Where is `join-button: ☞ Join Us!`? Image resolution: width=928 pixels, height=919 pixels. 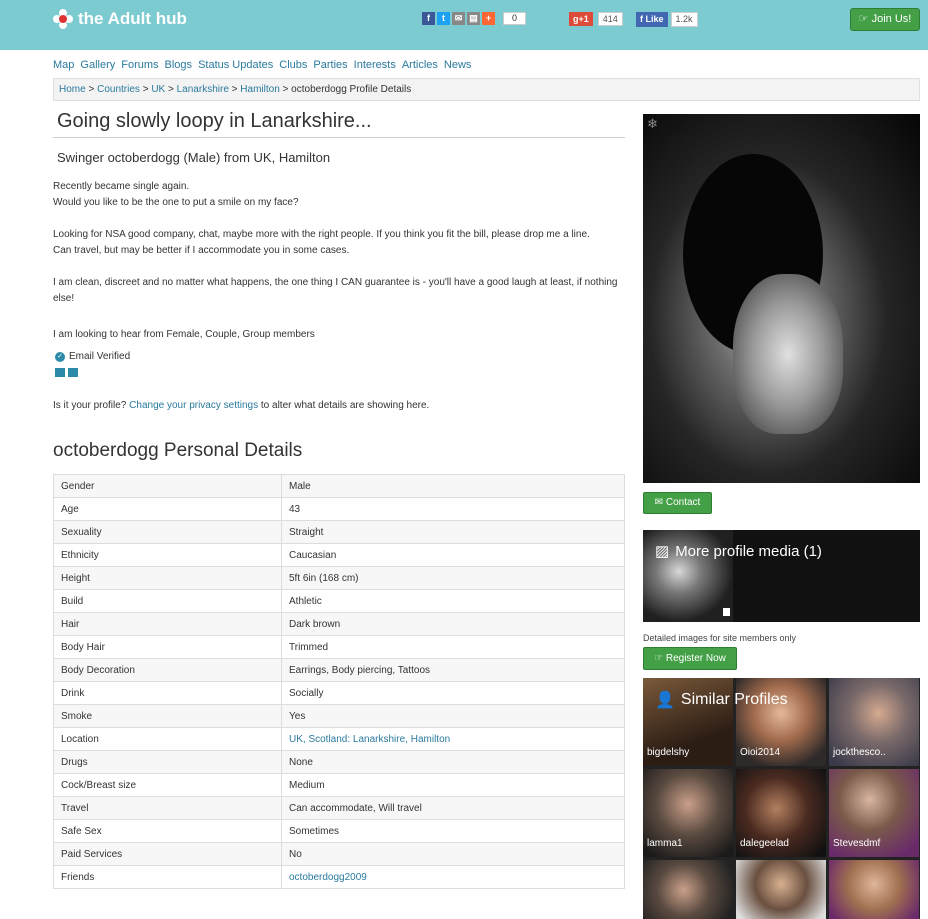
join-button: ☞ Join Us! is located at coordinates (885, 19).